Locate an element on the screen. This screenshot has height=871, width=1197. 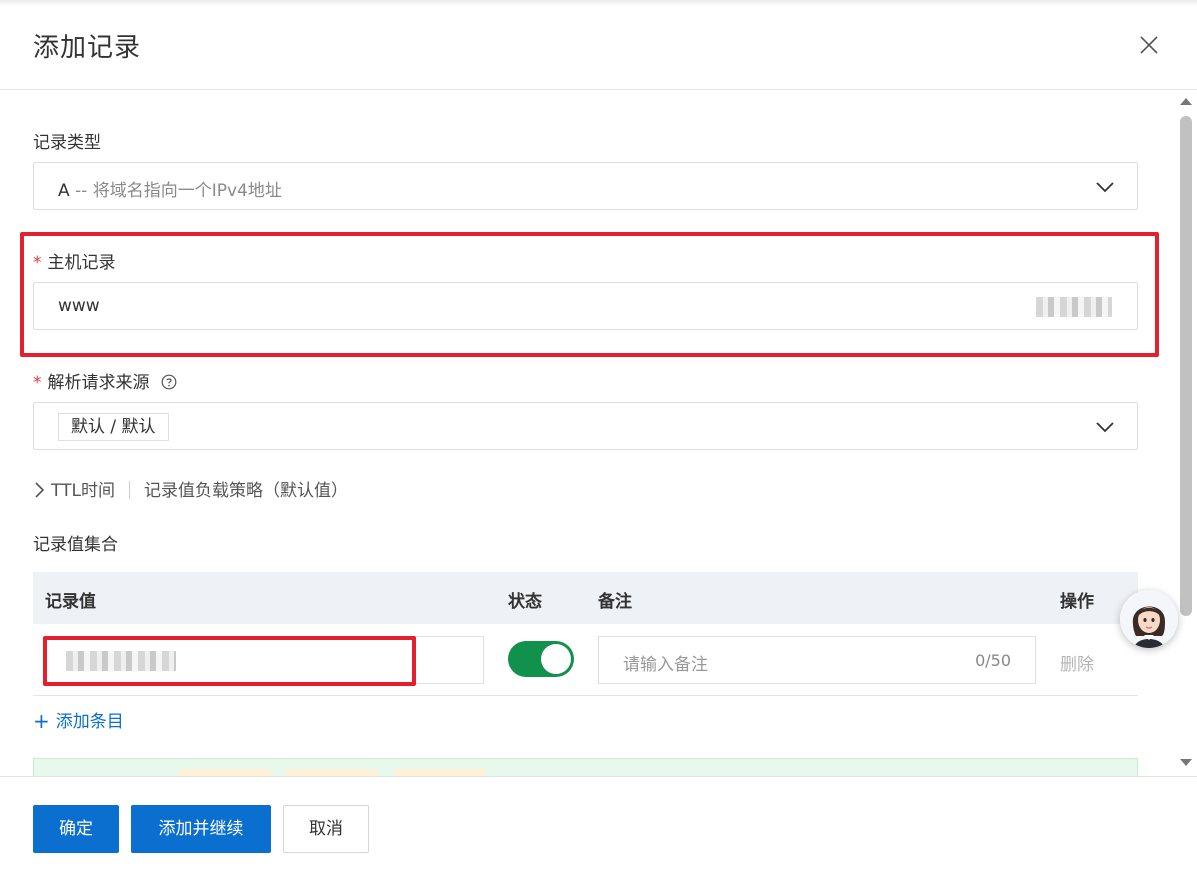
scroll-down-icon is located at coordinates (1186, 763).